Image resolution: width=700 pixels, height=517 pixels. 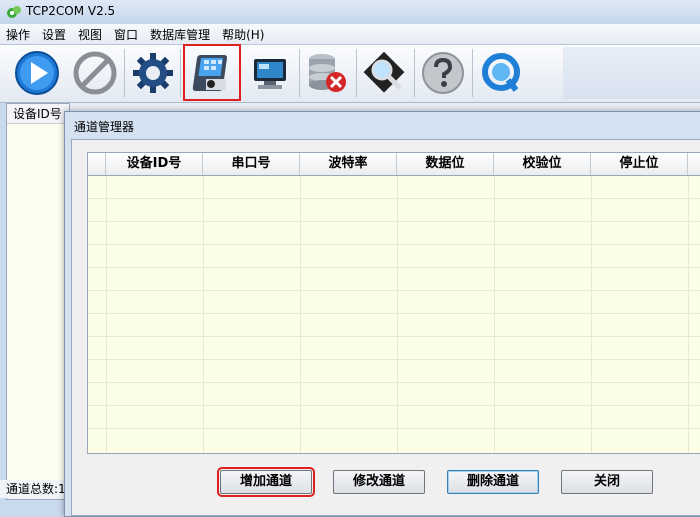 What do you see at coordinates (38, 114) in the screenshot?
I see `device-list-header: 设备ID号` at bounding box center [38, 114].